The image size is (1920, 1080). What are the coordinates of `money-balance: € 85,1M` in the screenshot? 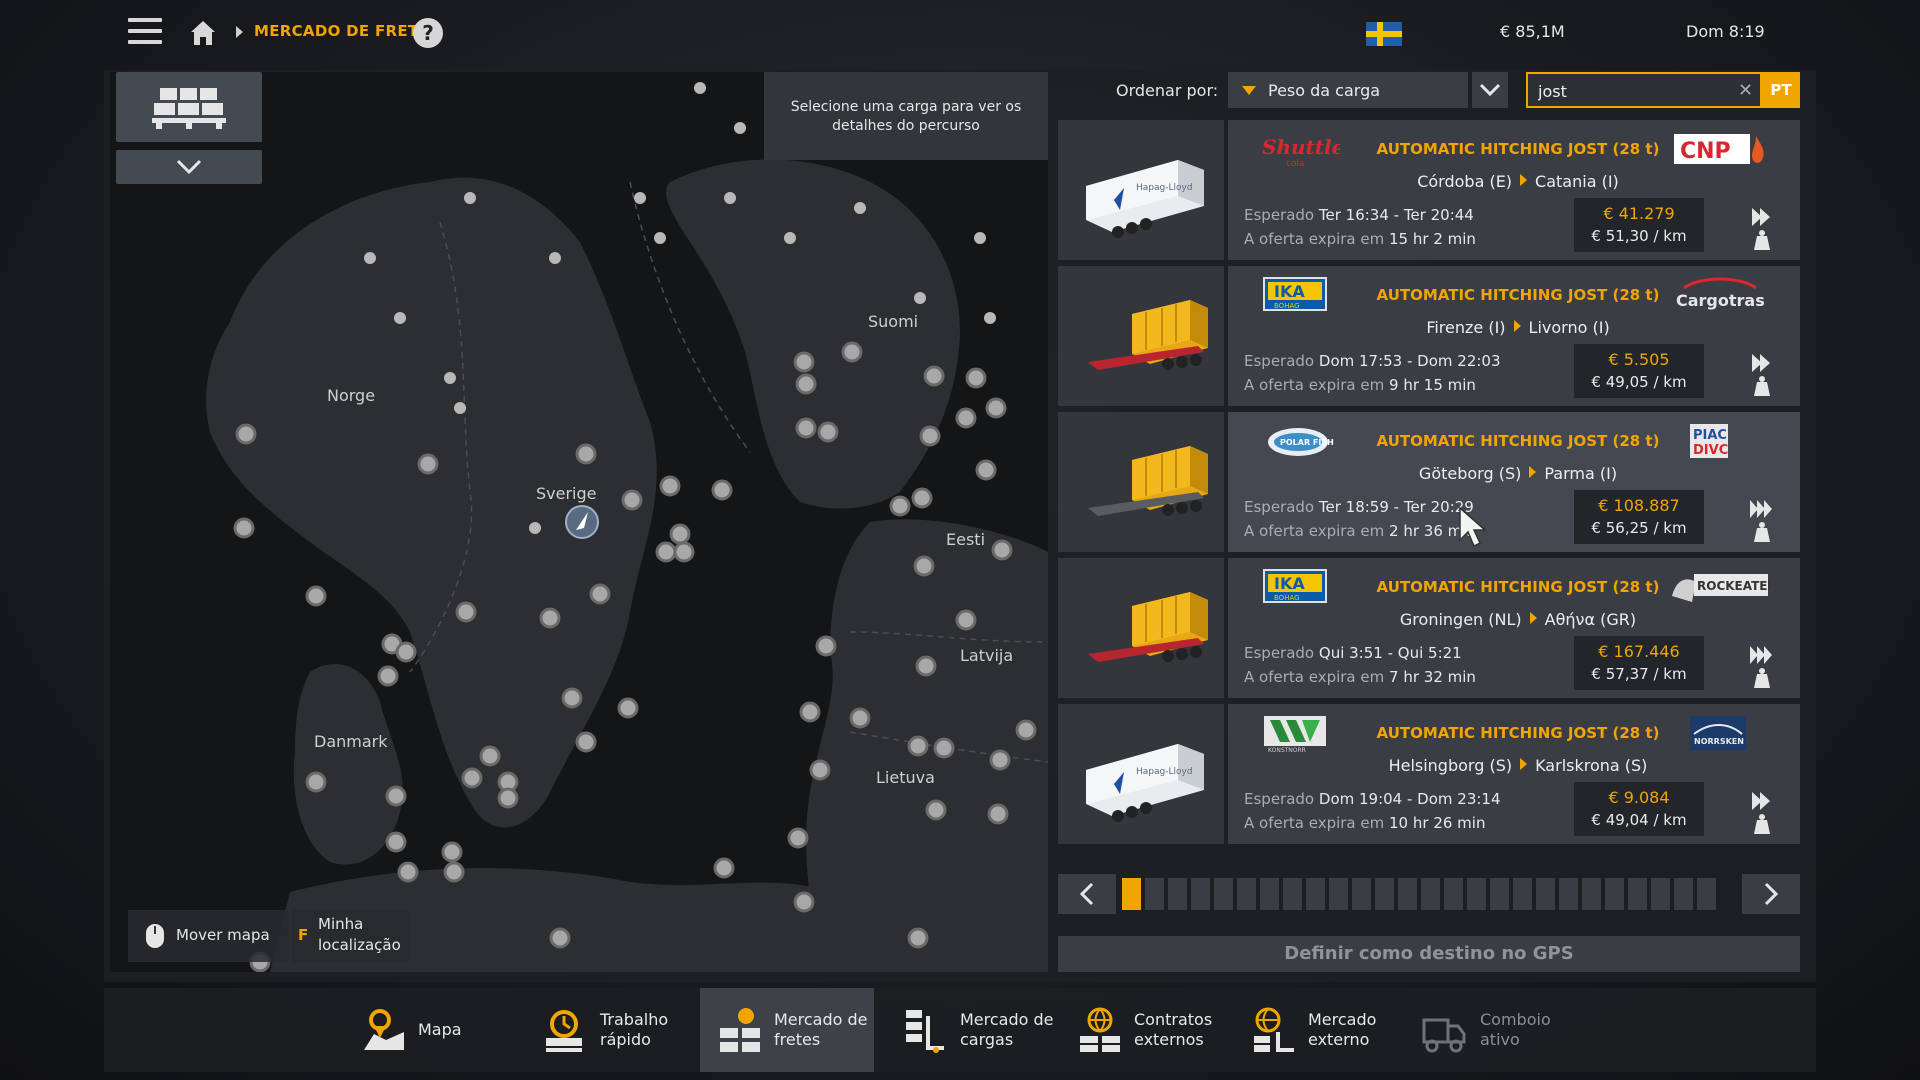 It's located at (1532, 31).